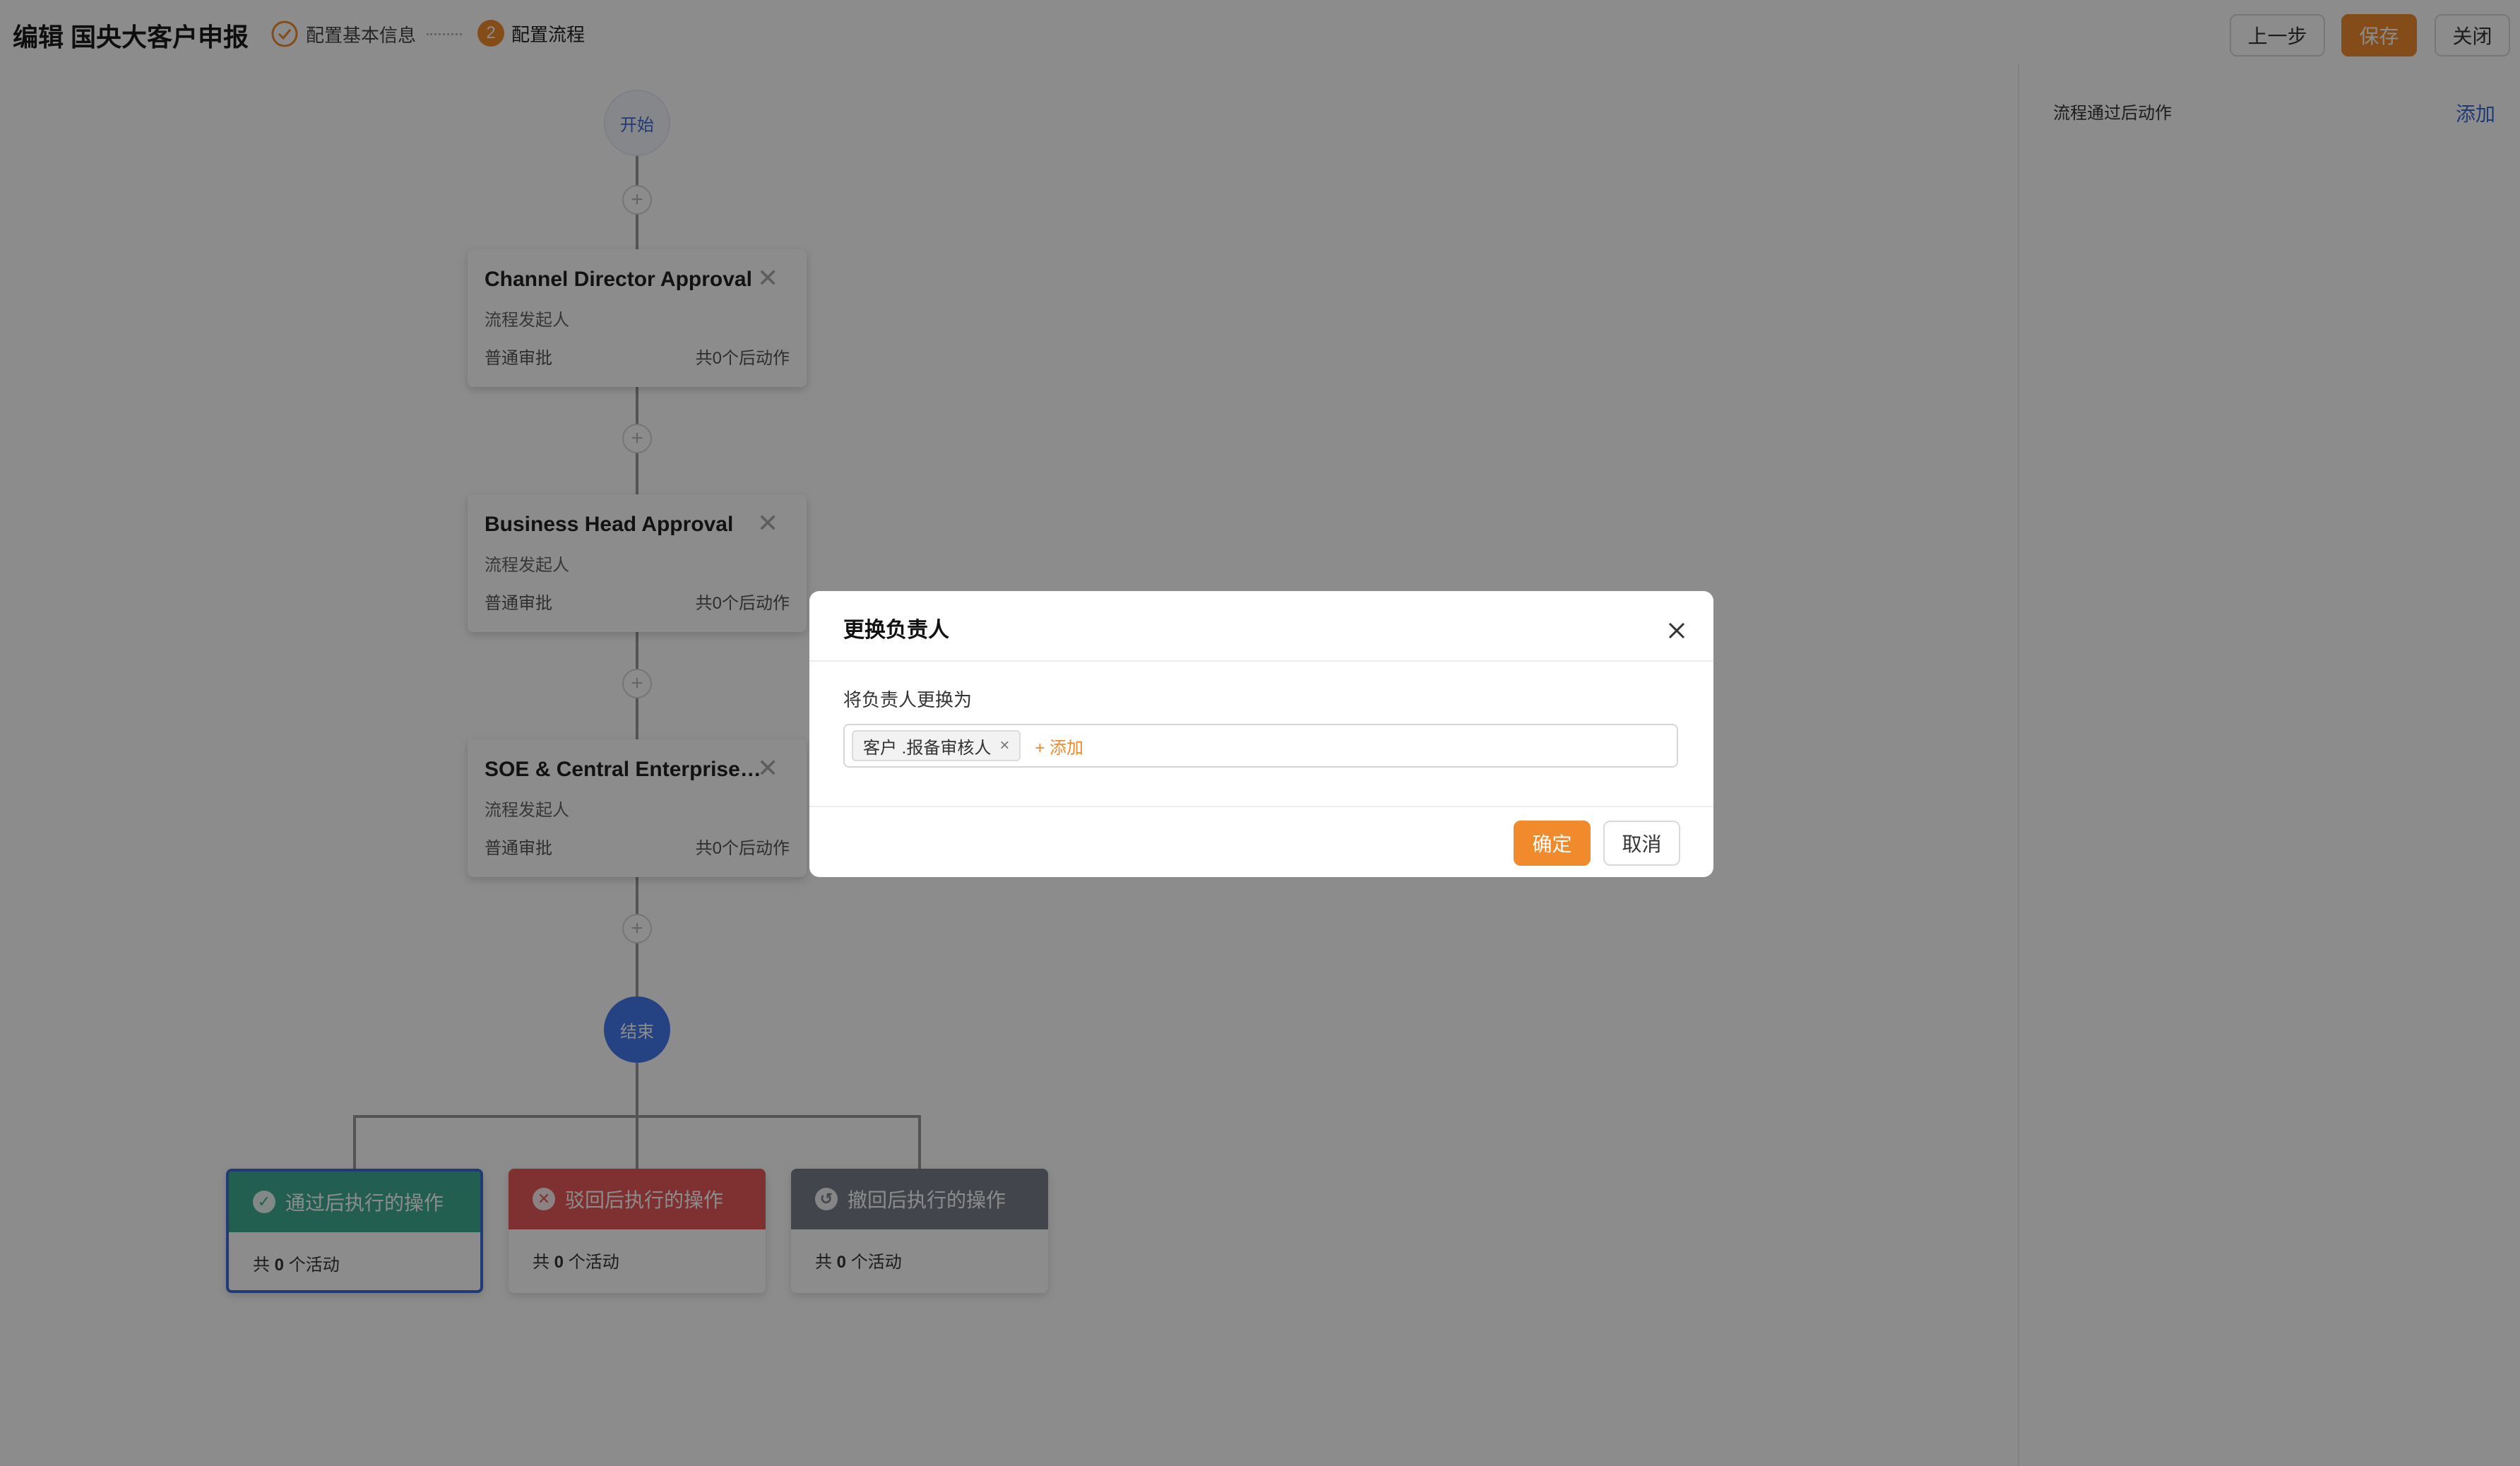 The height and width of the screenshot is (1466, 2520). What do you see at coordinates (1553, 844) in the screenshot?
I see `confirm-button: 确定` at bounding box center [1553, 844].